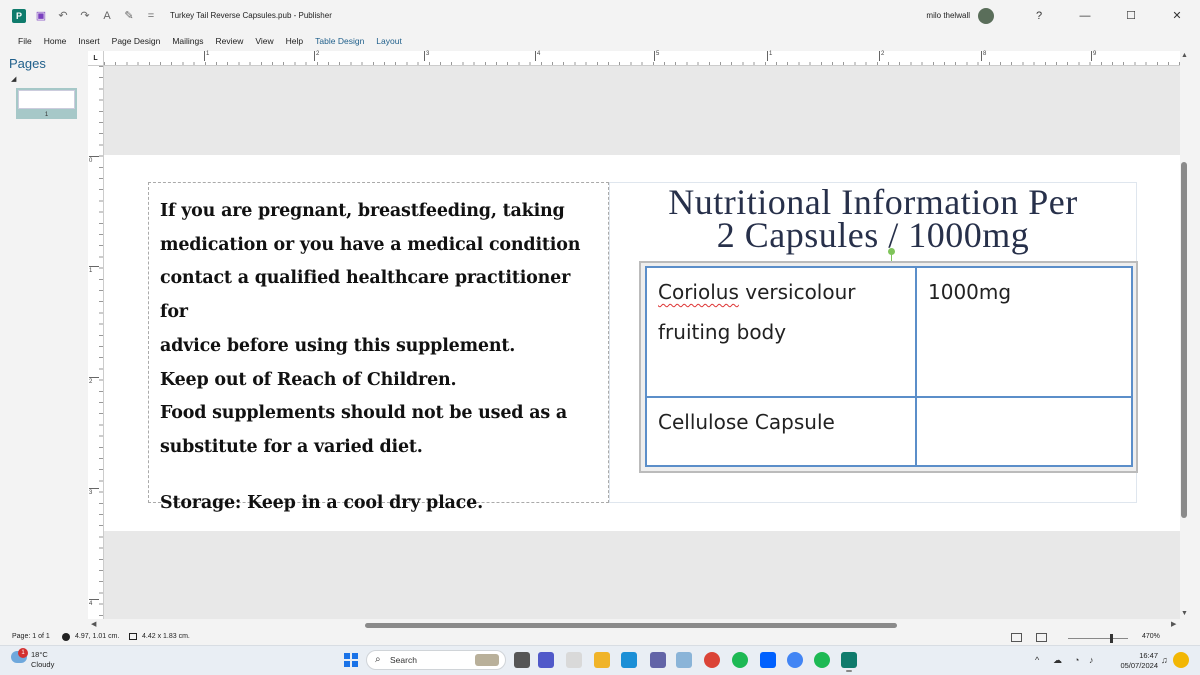 The image size is (1200, 675). Describe the element at coordinates (797, 292) in the screenshot. I see `cell-text: versicolour` at that location.